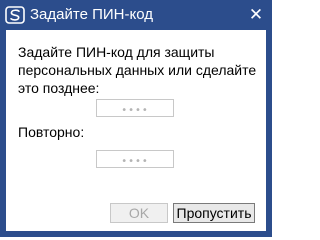 The height and width of the screenshot is (240, 320). I want to click on close-icon: ✕, so click(256, 15).